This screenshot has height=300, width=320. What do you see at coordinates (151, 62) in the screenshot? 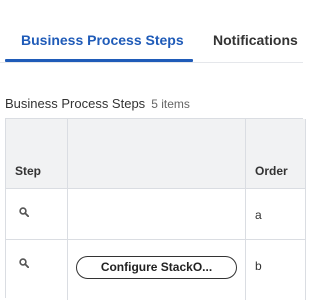
I see `tab-bar-divider` at bounding box center [151, 62].